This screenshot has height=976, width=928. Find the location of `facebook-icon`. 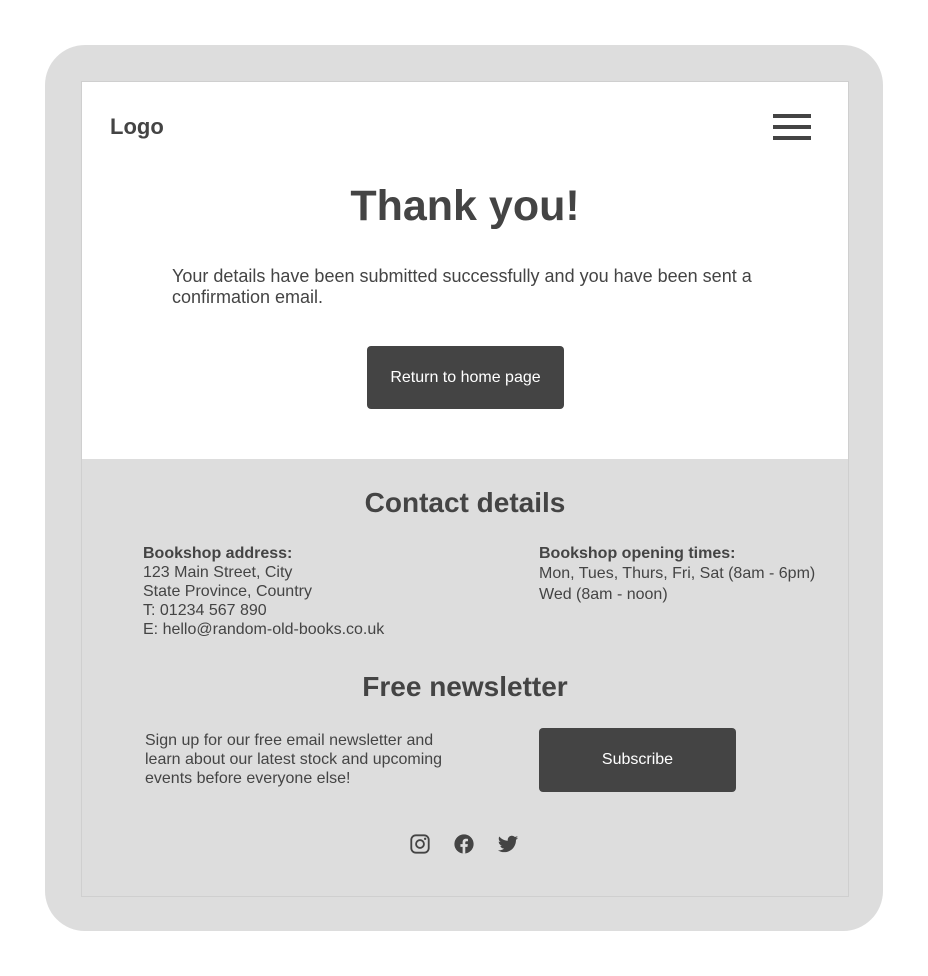

facebook-icon is located at coordinates (464, 844).